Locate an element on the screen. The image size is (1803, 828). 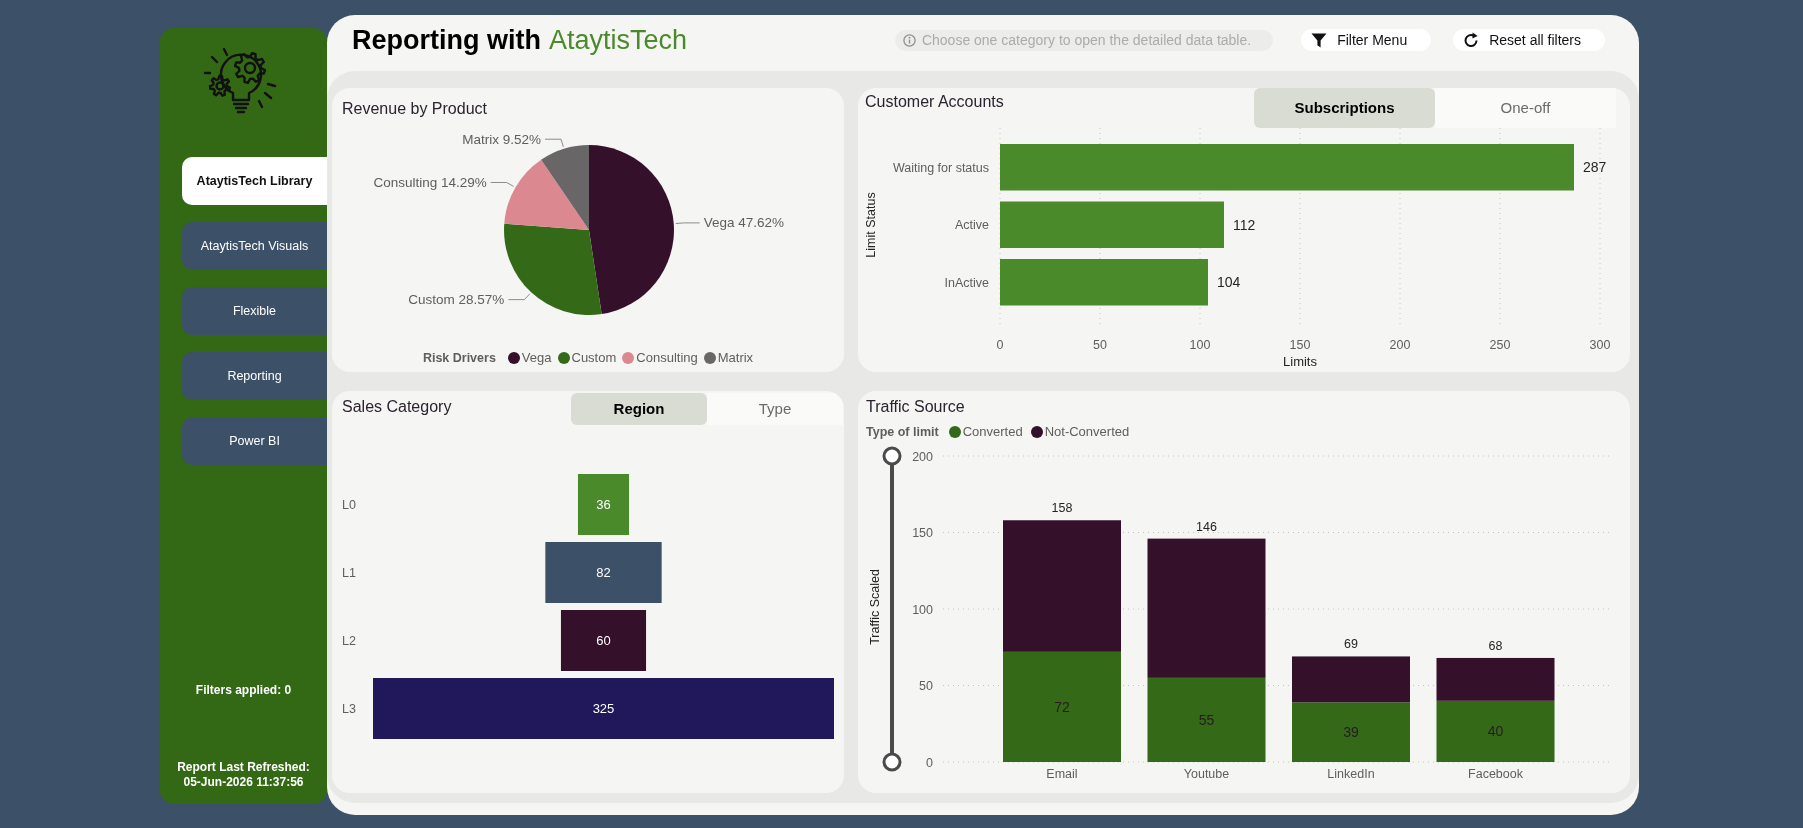
category-label: Waiting for status is located at coordinates (940, 167).